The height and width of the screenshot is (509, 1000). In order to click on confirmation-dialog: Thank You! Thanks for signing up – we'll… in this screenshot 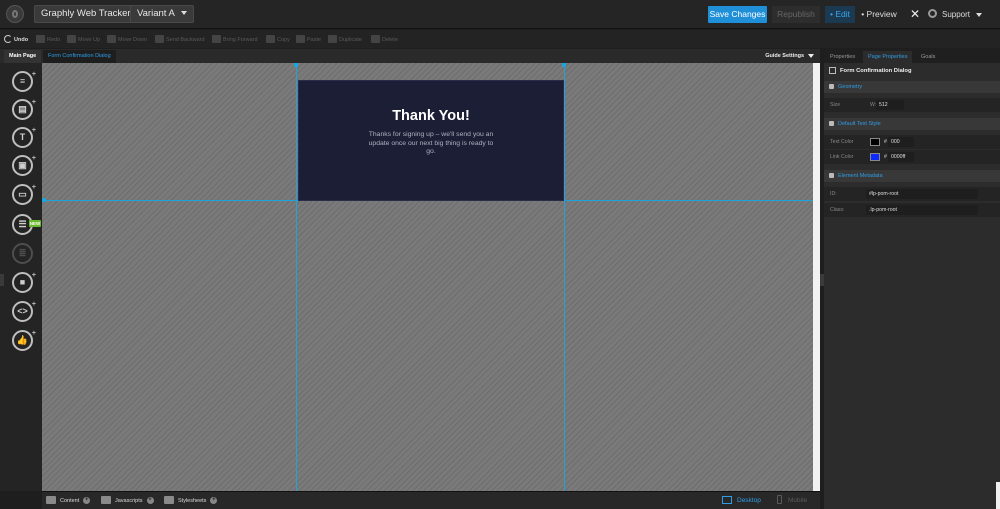, I will do `click(431, 140)`.